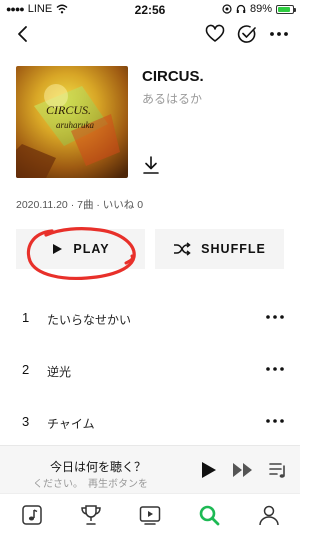 This screenshot has width=320, height=533. I want to click on play-button: PLAY, so click(80, 249).